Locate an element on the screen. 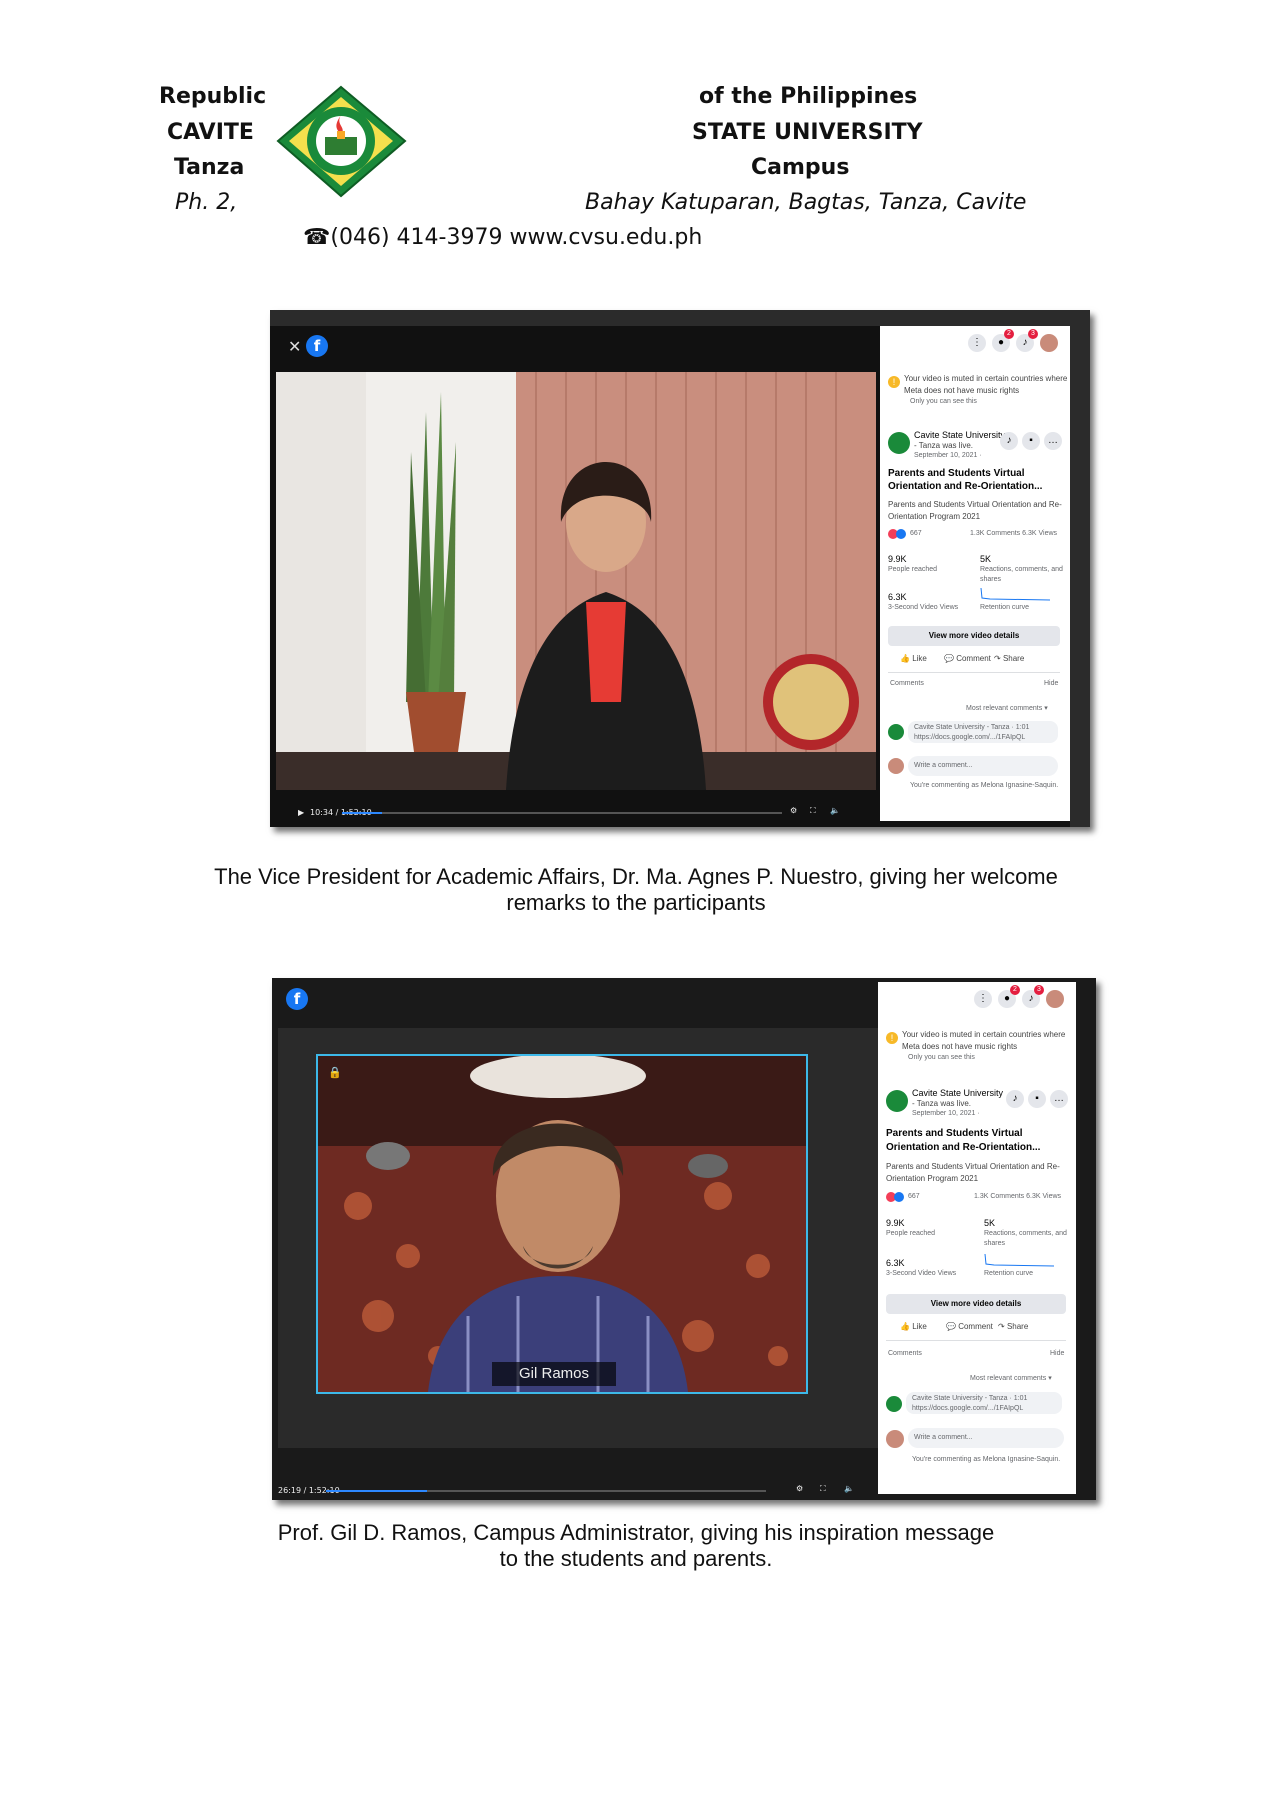  letterhead-tanza: Tanza is located at coordinates (209, 167).